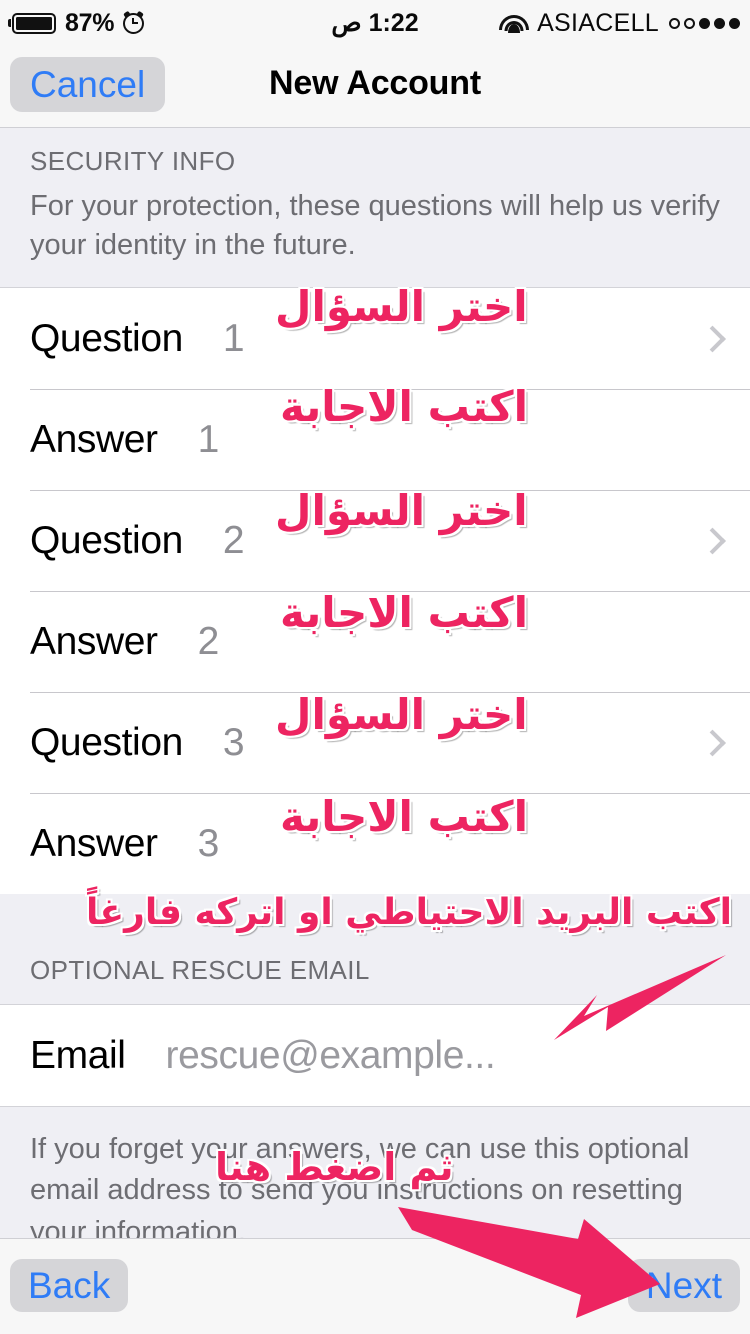  I want to click on row-answer-1: Answer 1, so click(375, 440).